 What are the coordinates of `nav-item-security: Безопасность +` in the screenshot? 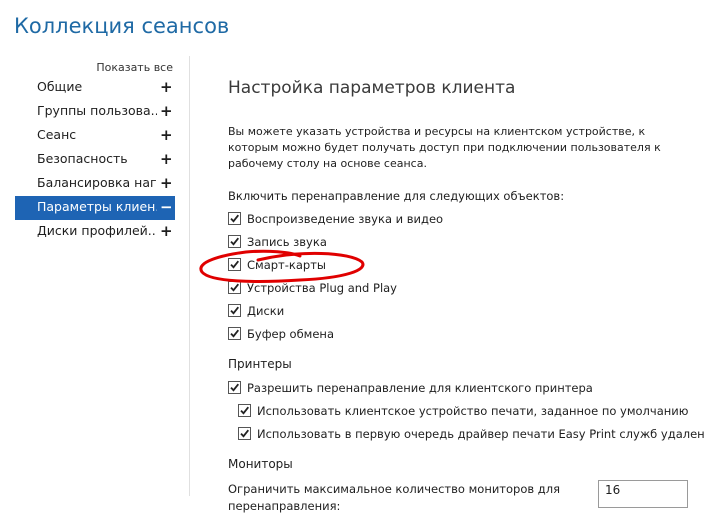 It's located at (95, 160).